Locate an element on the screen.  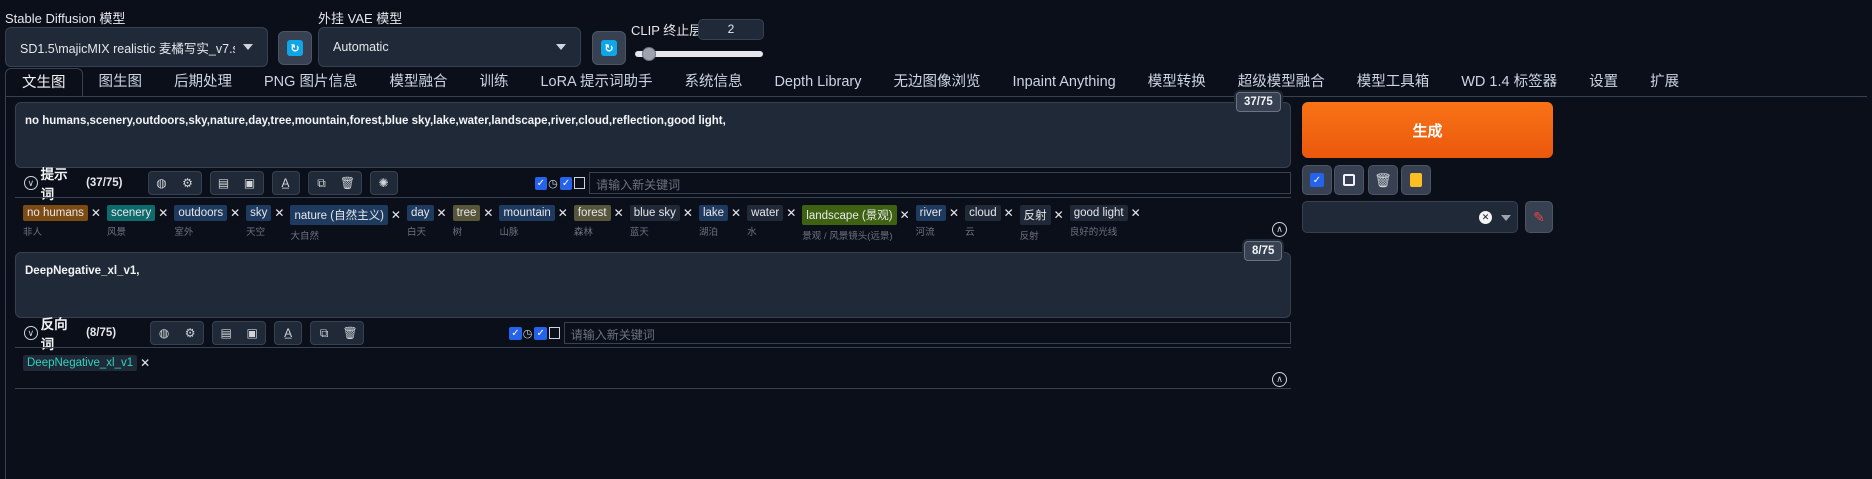
tag-item: nature (自然主义) ✕ 大自然 is located at coordinates (345, 223).